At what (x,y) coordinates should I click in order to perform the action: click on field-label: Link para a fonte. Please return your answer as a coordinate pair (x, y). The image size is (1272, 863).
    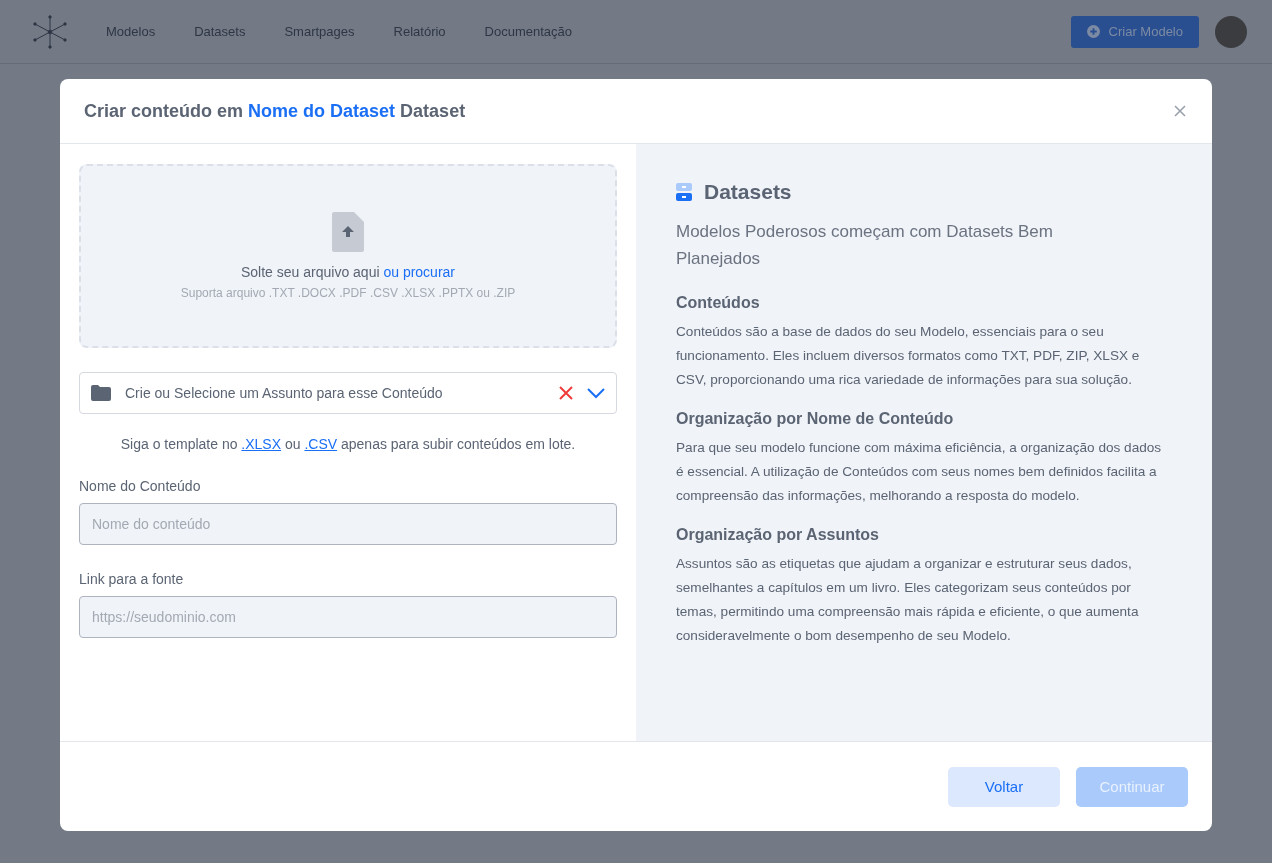
    Looking at the image, I should click on (132, 579).